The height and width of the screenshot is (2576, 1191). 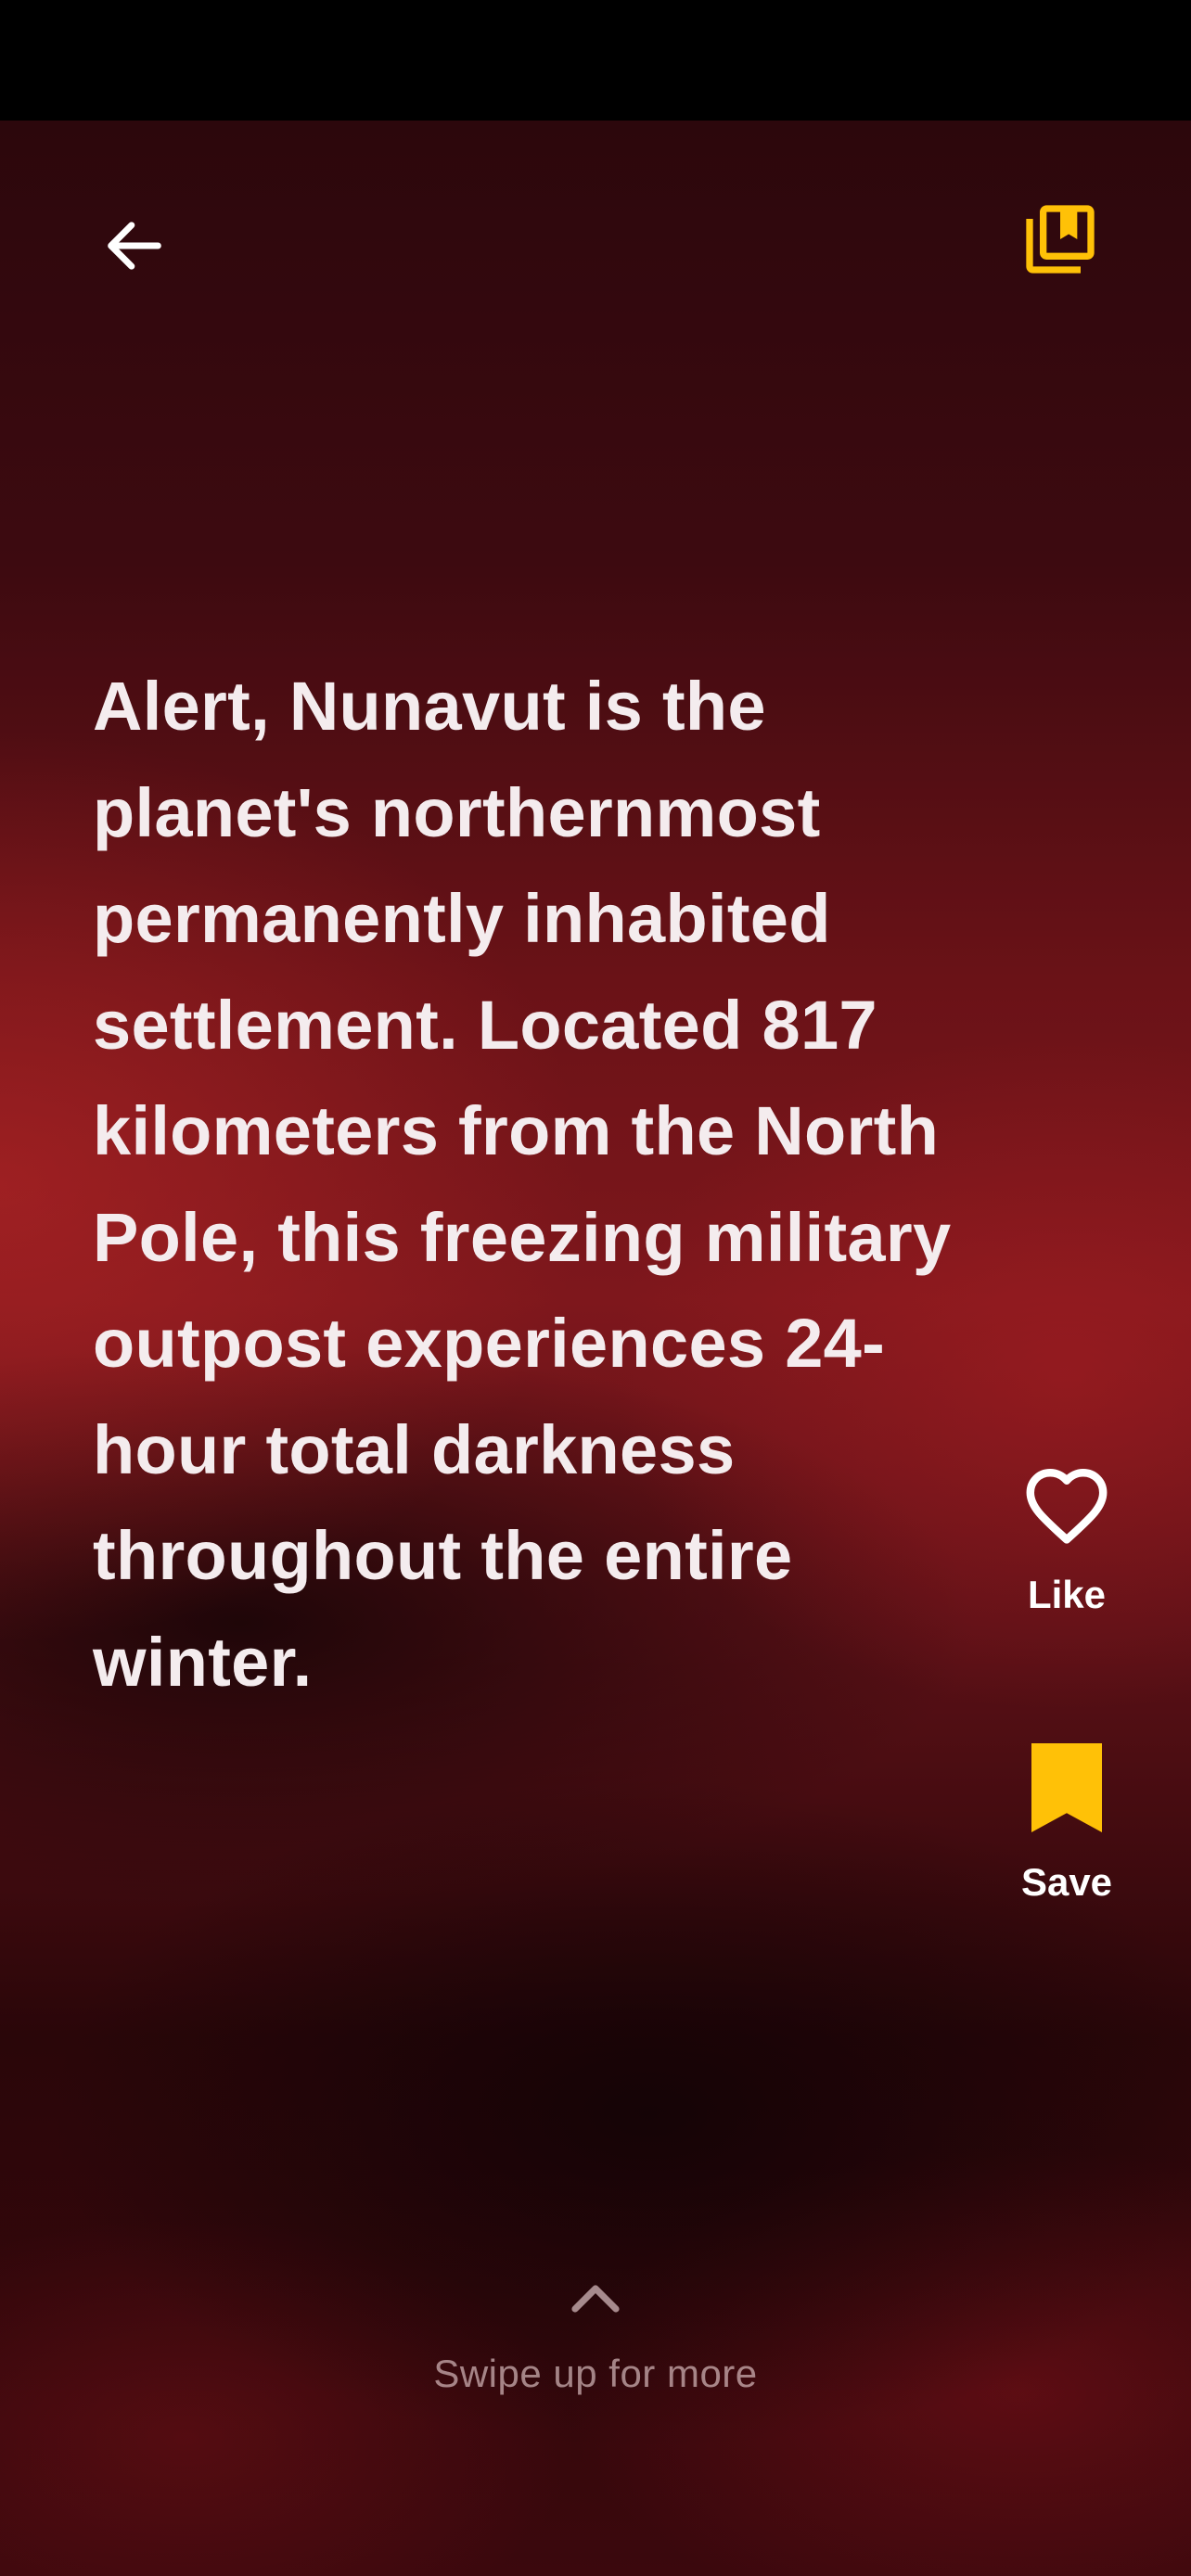 What do you see at coordinates (595, 61) in the screenshot?
I see `status-bar` at bounding box center [595, 61].